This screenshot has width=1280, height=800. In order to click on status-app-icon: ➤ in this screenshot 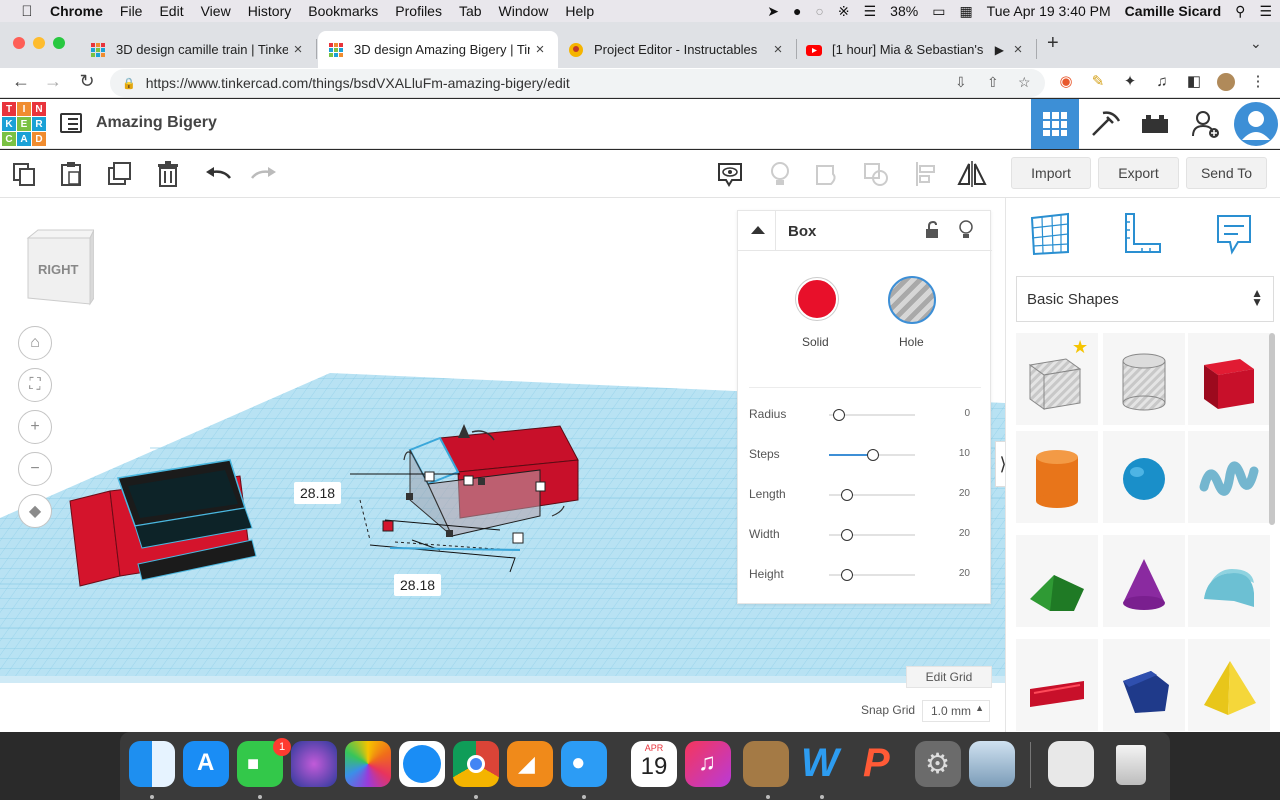, I will do `click(773, 11)`.